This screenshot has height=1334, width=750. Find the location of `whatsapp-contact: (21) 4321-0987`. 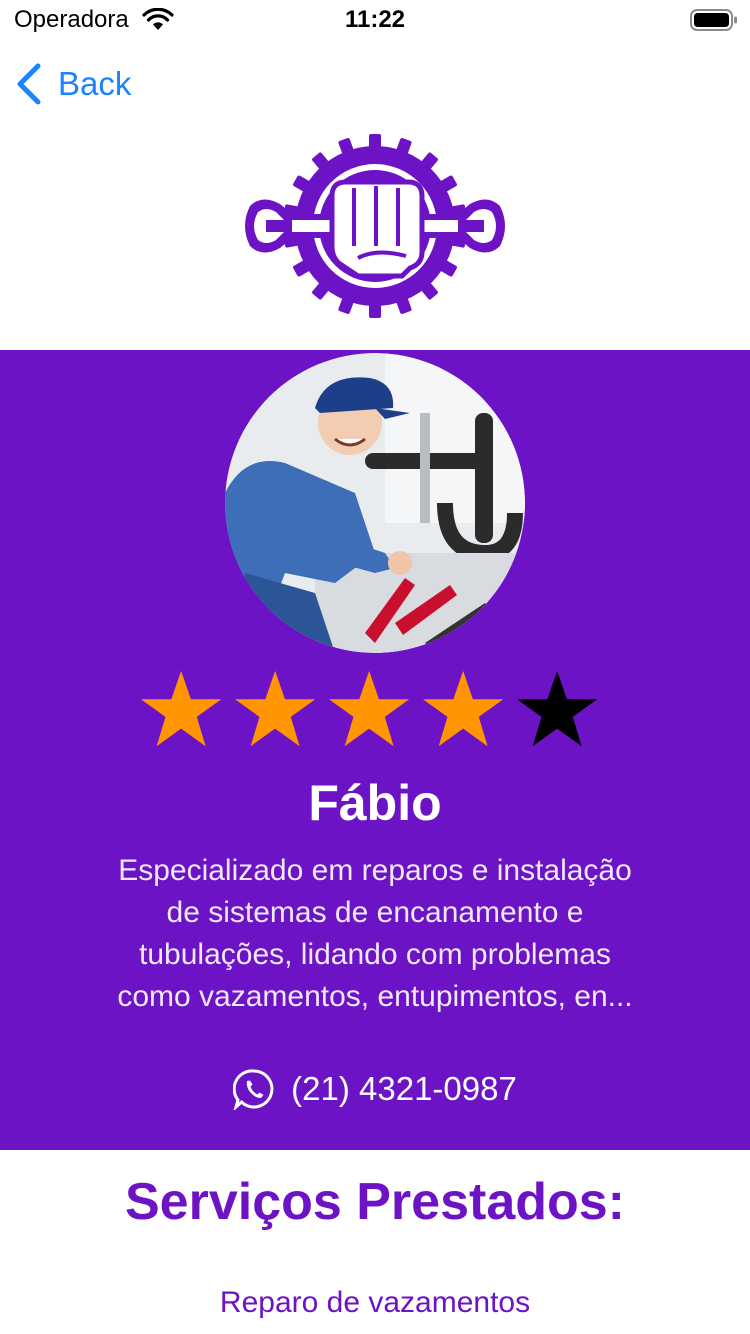

whatsapp-contact: (21) 4321-0987 is located at coordinates (375, 1089).